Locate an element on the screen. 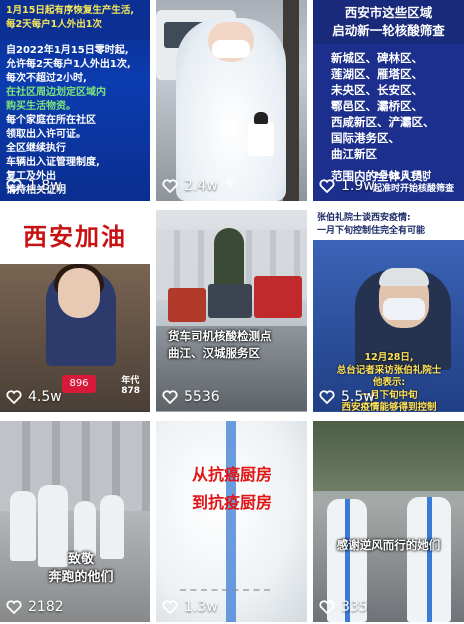  tile-3-date-line-1: 2月31日15时 is located at coordinates (402, 176).